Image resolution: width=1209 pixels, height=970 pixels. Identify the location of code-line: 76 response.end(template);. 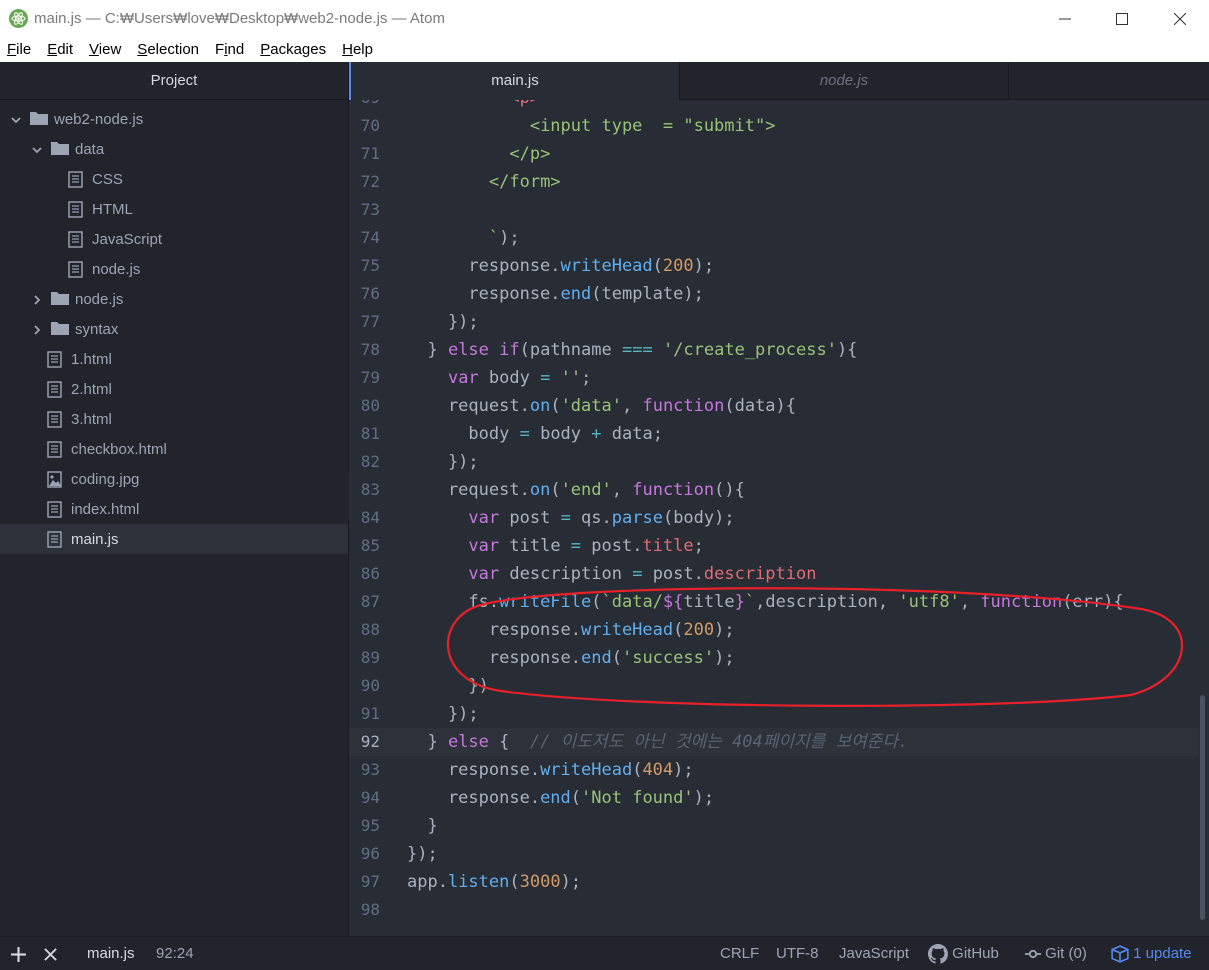
(774, 294).